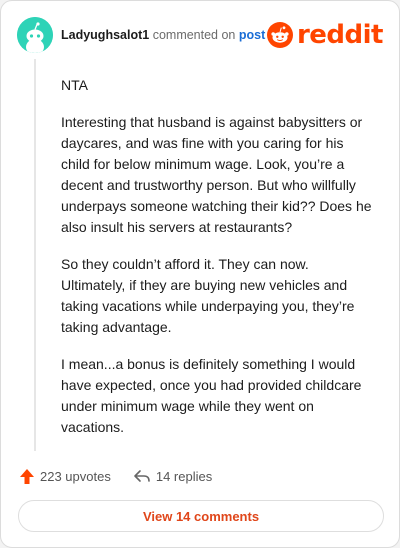 The image size is (400, 548). What do you see at coordinates (142, 476) in the screenshot?
I see `reply-arrow-icon` at bounding box center [142, 476].